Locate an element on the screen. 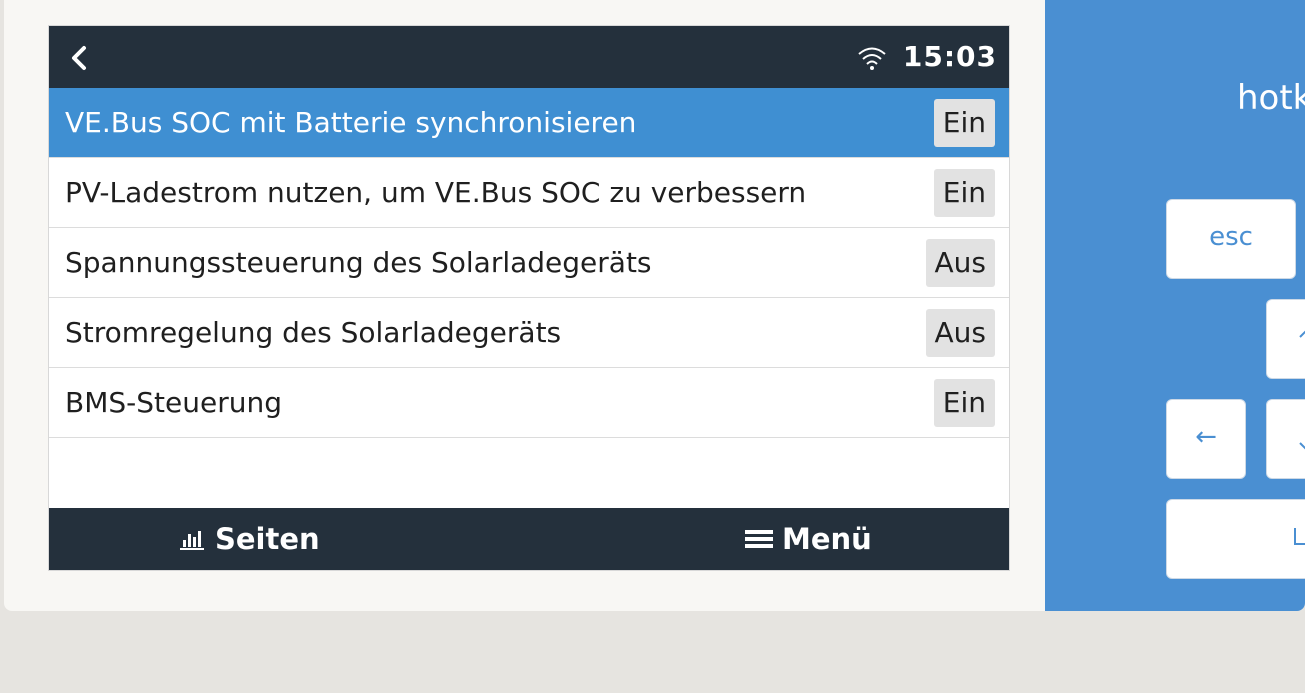  bar-chart-icon is located at coordinates (192, 540).